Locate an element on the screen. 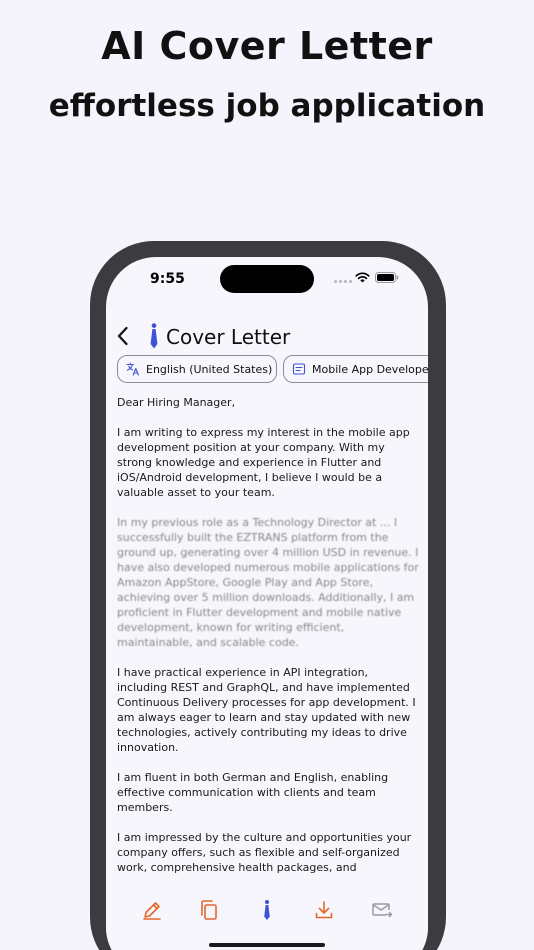 The width and height of the screenshot is (534, 950). copy-icon is located at coordinates (209, 910).